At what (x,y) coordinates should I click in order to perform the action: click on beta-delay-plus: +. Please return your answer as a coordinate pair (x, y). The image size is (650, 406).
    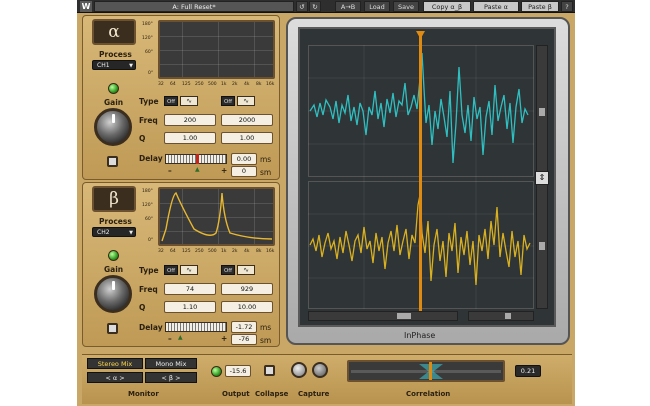
    Looking at the image, I should click on (224, 338).